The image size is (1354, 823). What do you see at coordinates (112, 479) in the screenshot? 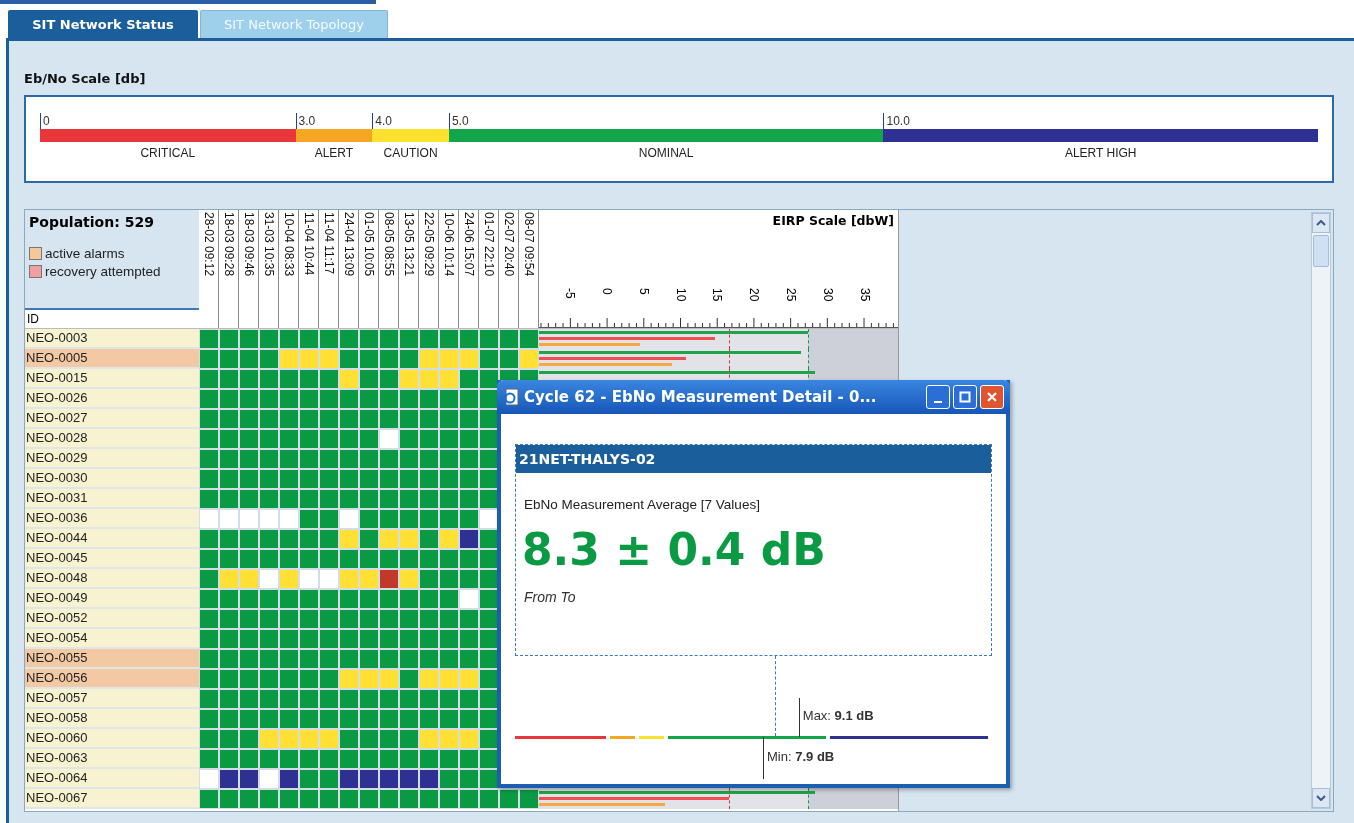
I see `device-id-cell: NEO-0030` at bounding box center [112, 479].